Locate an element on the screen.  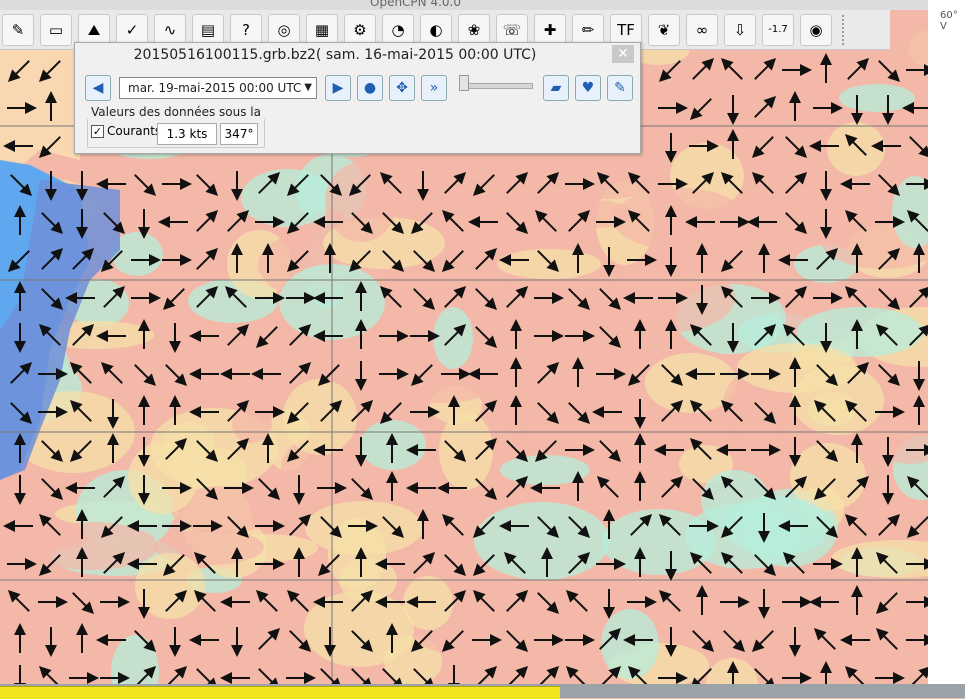
compass-icon: ✚ is located at coordinates (550, 29).